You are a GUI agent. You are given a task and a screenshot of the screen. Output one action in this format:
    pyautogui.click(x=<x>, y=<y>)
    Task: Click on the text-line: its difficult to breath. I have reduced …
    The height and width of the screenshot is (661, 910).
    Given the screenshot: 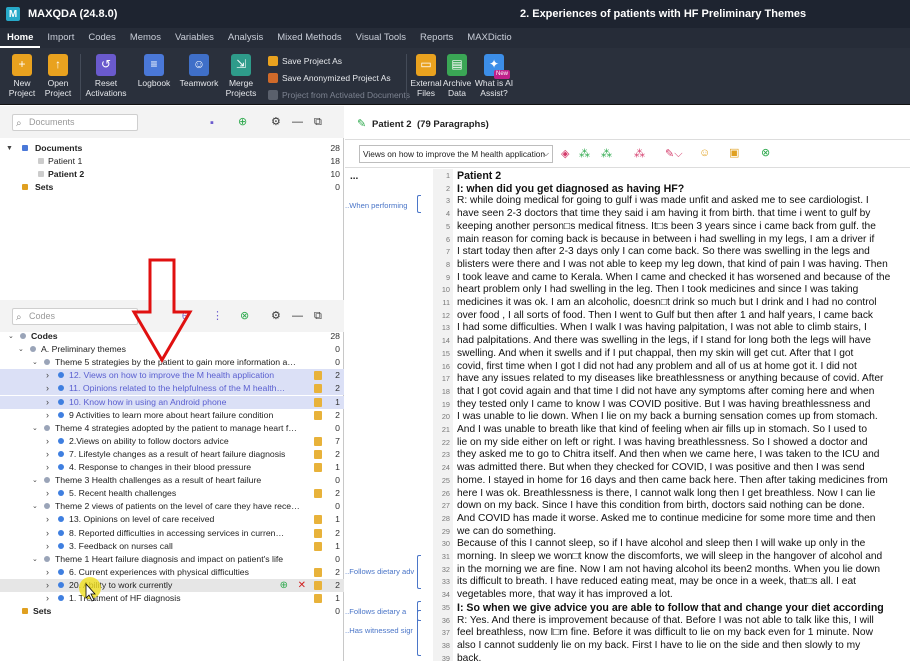 What is the action you would take?
    pyautogui.click(x=683, y=582)
    